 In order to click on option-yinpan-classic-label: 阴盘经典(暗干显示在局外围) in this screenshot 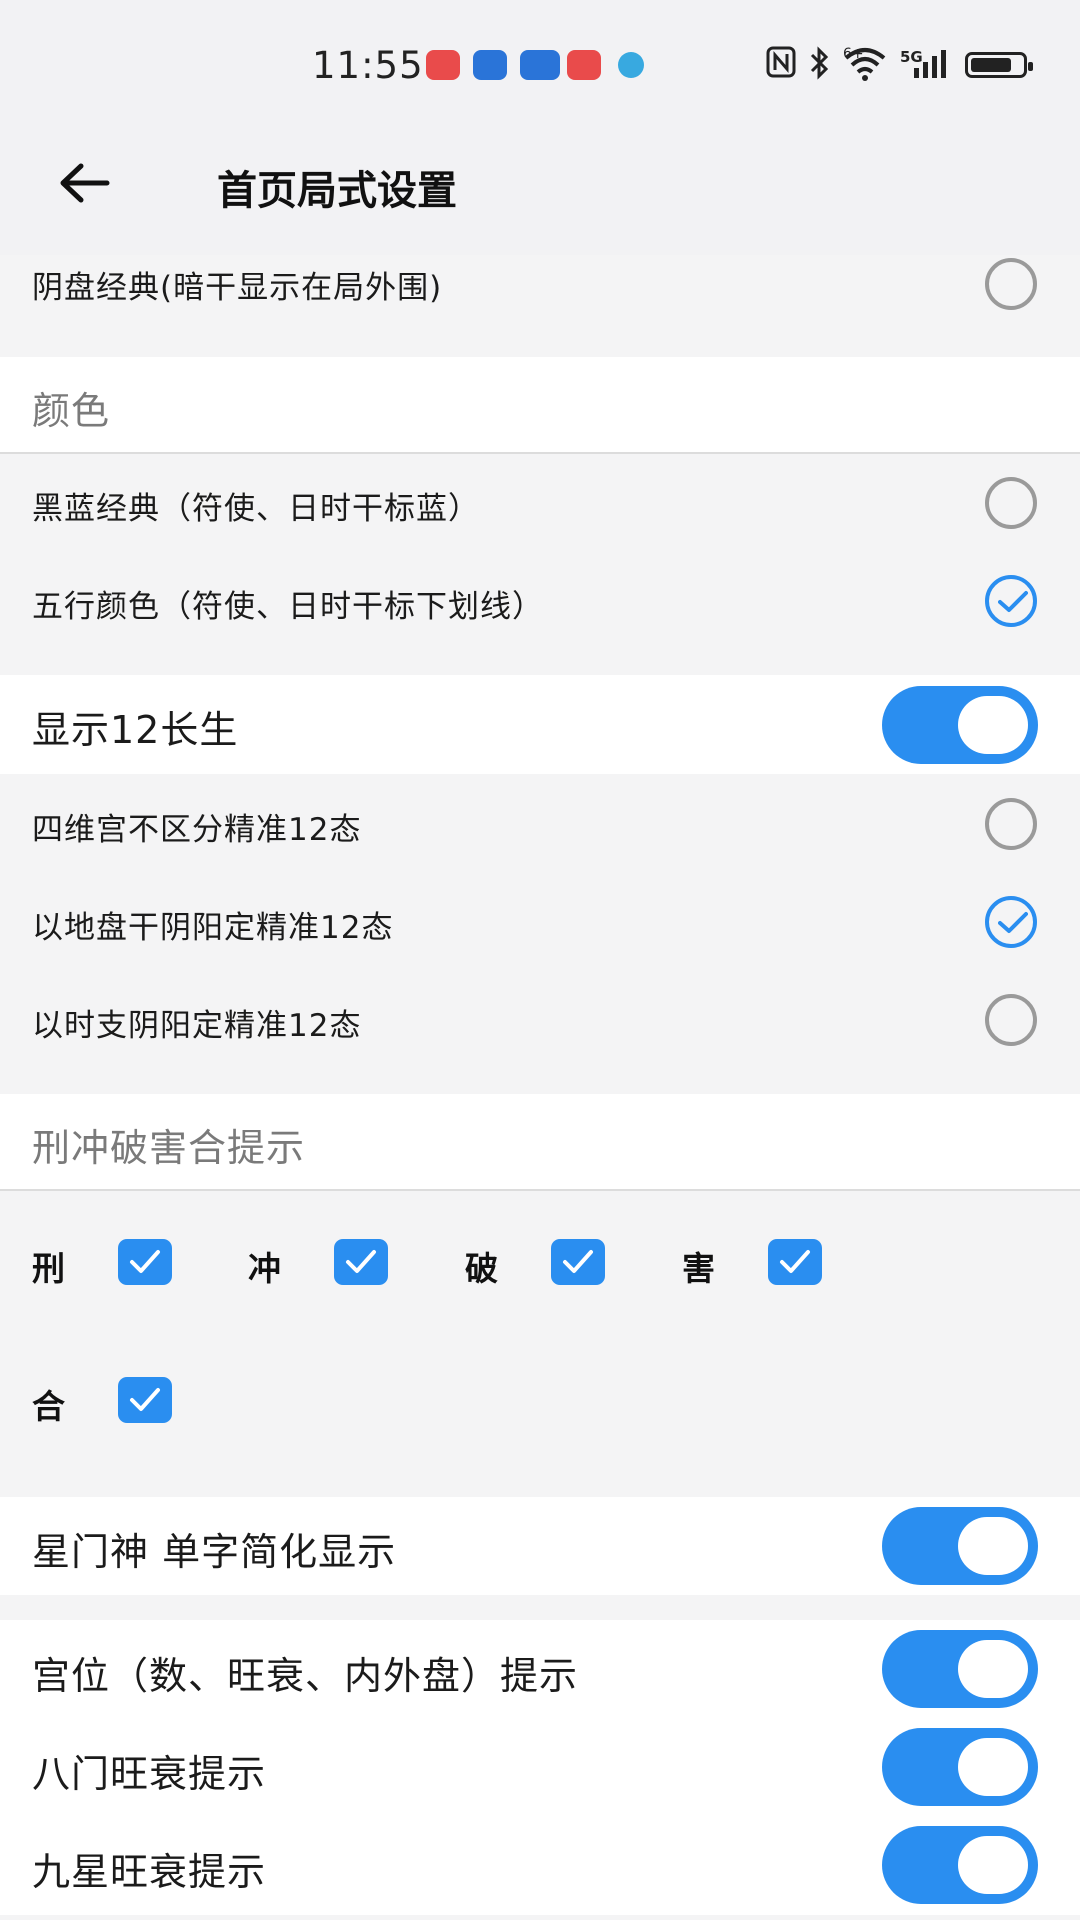, I will do `click(237, 288)`.